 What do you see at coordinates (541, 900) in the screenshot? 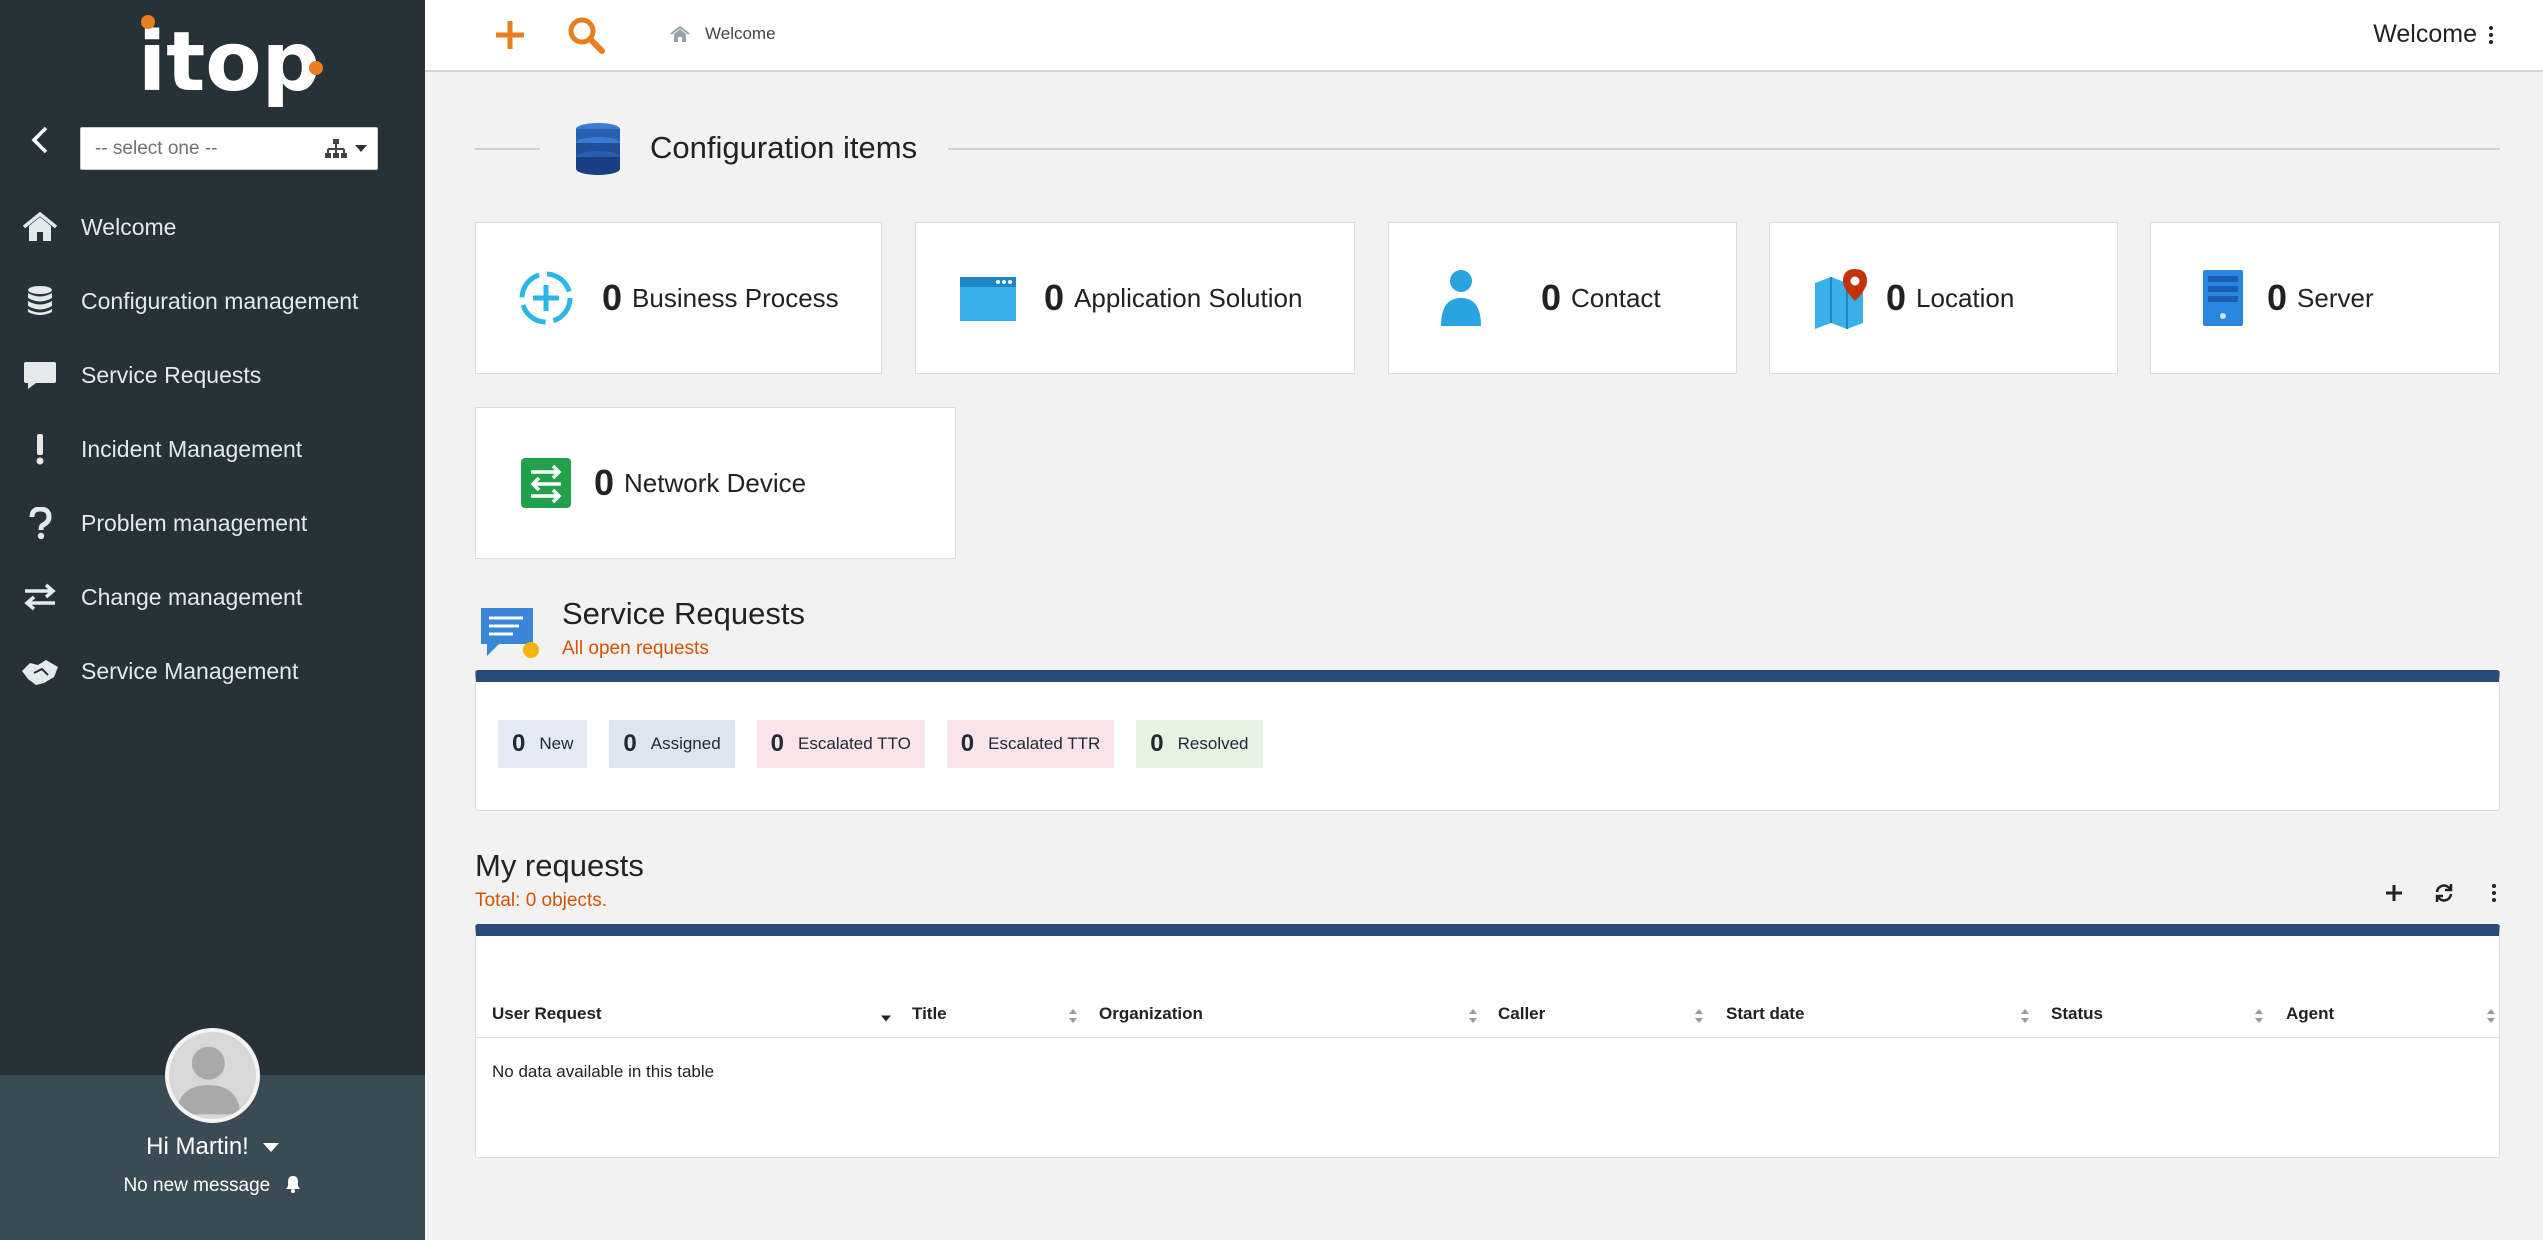
I see `total-count: Total: 0 objects.` at bounding box center [541, 900].